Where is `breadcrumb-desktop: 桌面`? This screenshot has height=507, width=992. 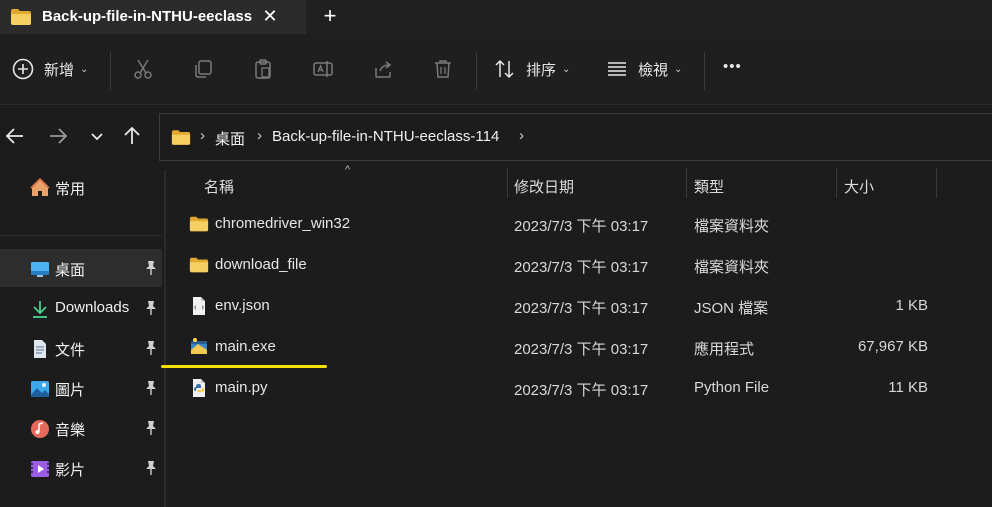 breadcrumb-desktop: 桌面 is located at coordinates (230, 138).